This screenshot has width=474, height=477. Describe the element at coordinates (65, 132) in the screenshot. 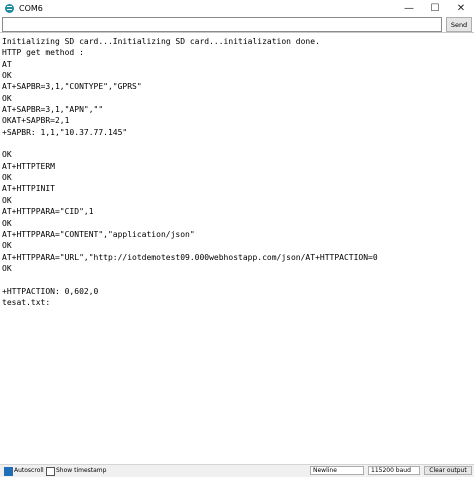

I see `console-line: +SAPBR: 1,1,"10.37.77.145"` at that location.